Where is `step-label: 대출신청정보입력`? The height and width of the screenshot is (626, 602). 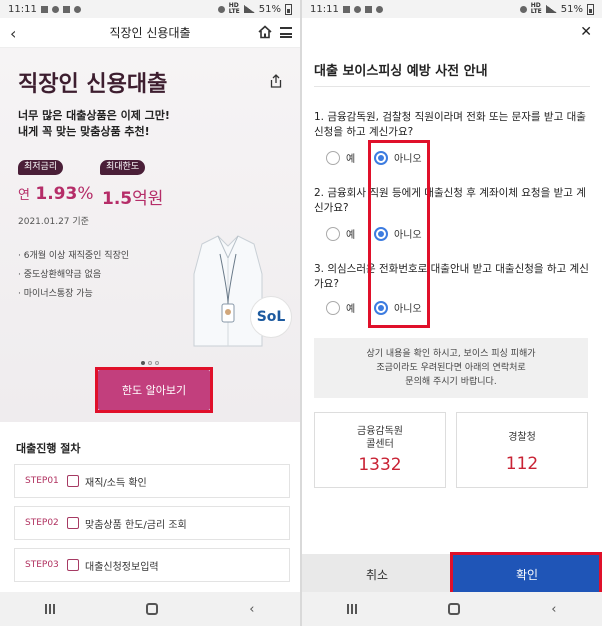 step-label: 대출신청정보입력 is located at coordinates (122, 567).